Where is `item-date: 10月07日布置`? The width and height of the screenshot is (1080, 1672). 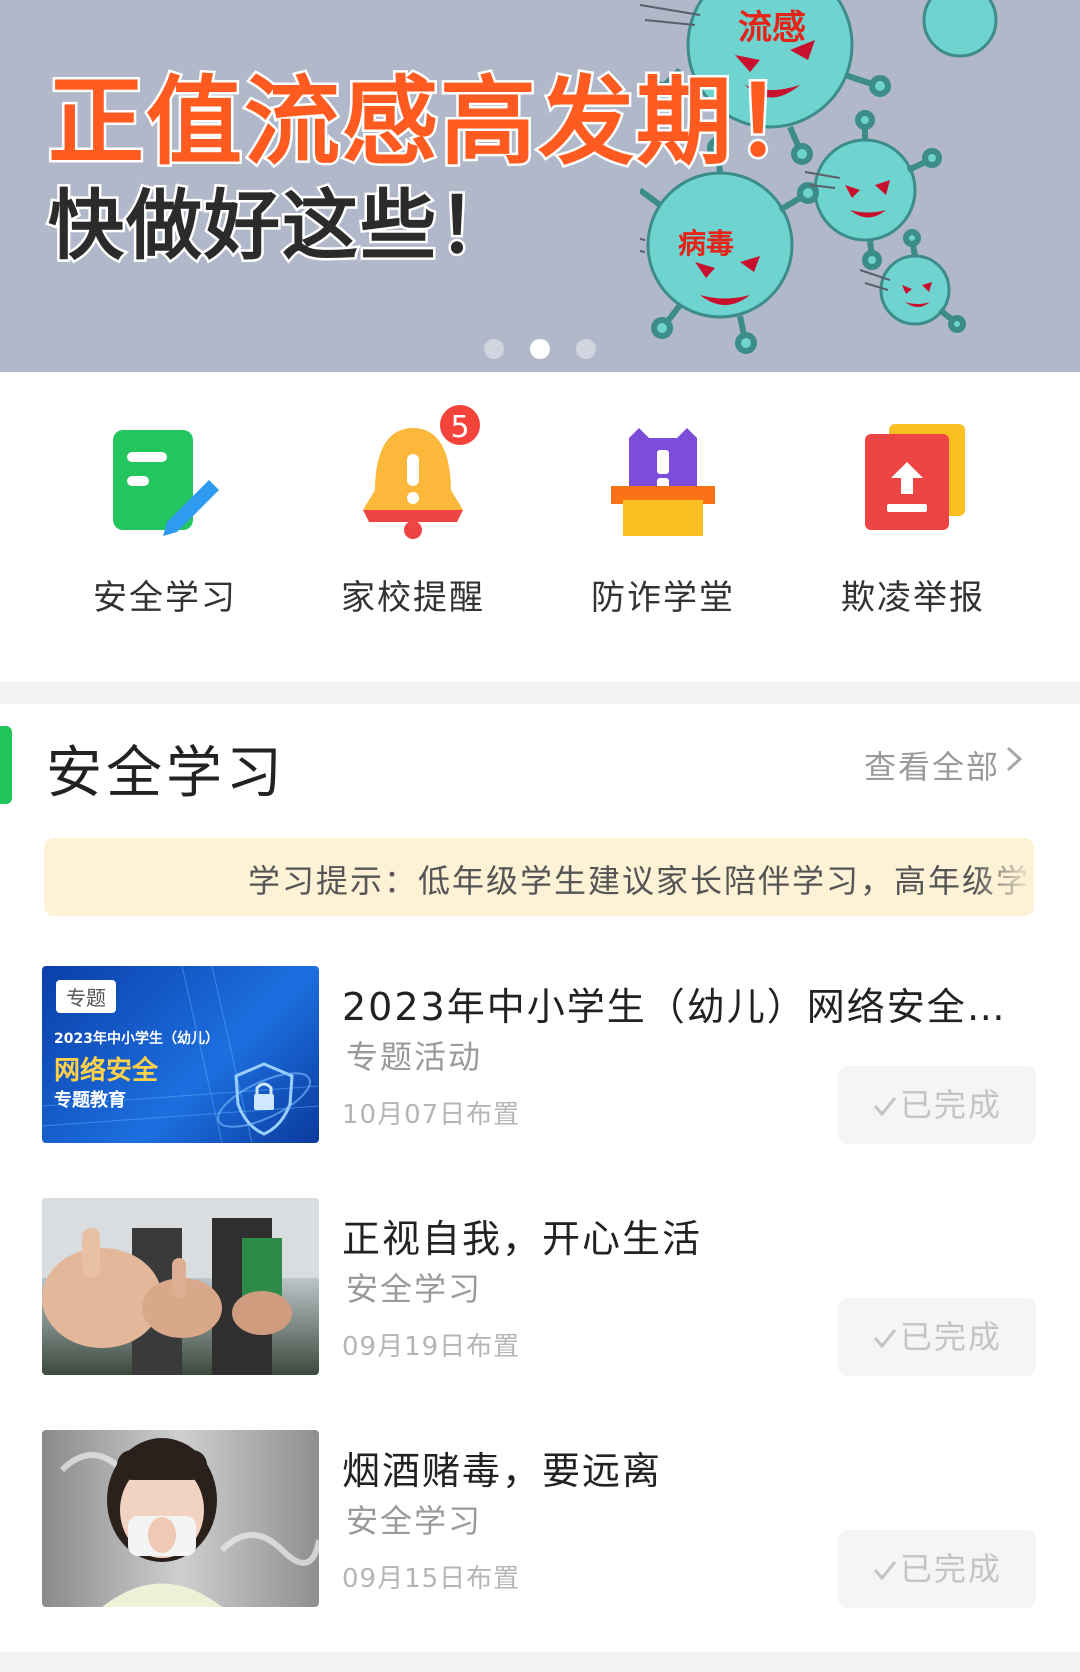 item-date: 10月07日布置 is located at coordinates (431, 1115).